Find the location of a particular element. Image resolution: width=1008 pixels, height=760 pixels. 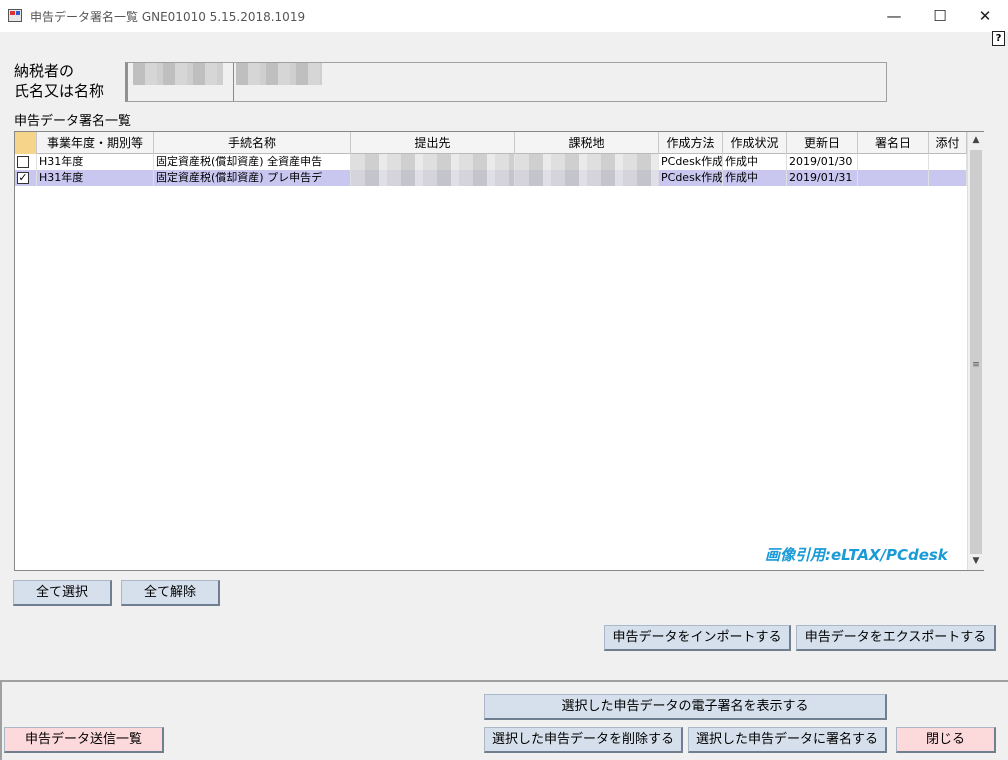

help-icon: ? is located at coordinates (998, 38).